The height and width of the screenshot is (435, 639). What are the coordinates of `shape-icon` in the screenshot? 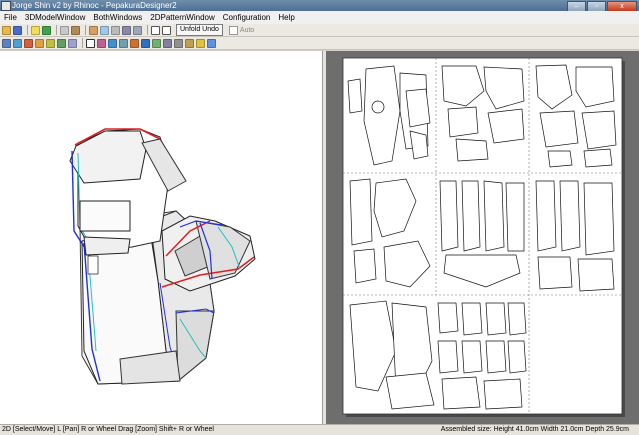 It's located at (64, 30).